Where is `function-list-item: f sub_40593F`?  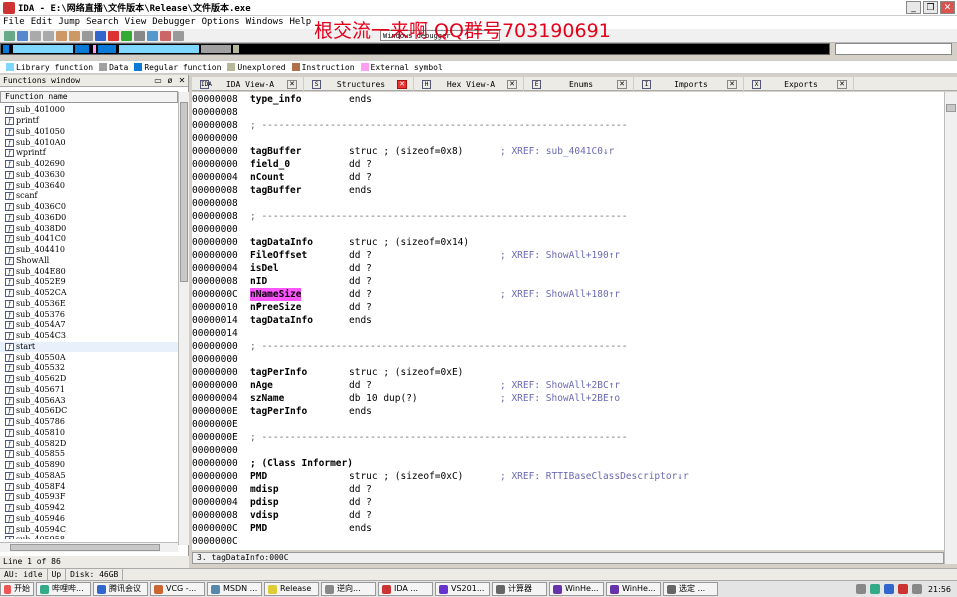 function-list-item: f sub_40593F is located at coordinates (89, 497).